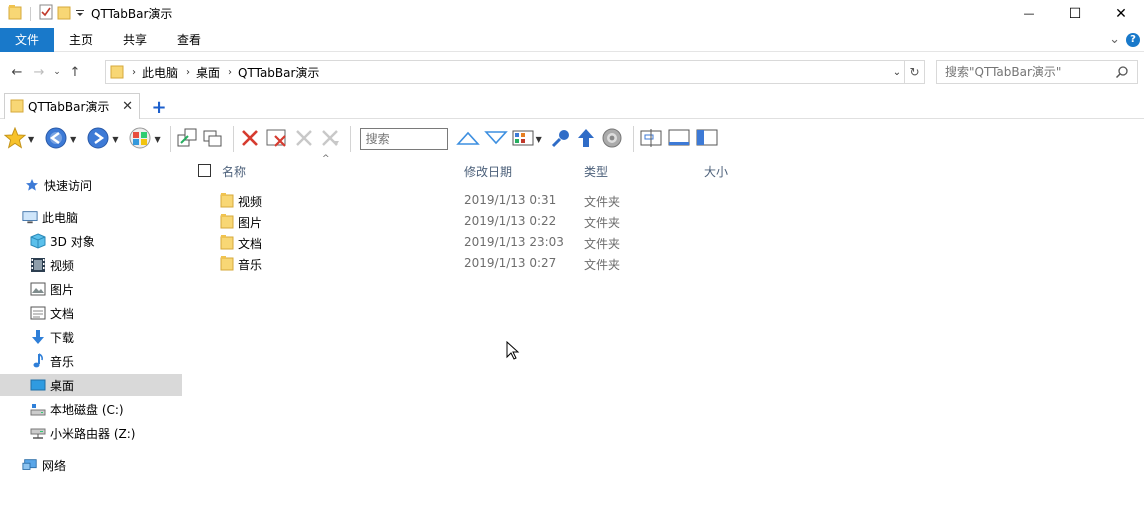  Describe the element at coordinates (1121, 13) in the screenshot. I see `close-button: ✕` at that location.